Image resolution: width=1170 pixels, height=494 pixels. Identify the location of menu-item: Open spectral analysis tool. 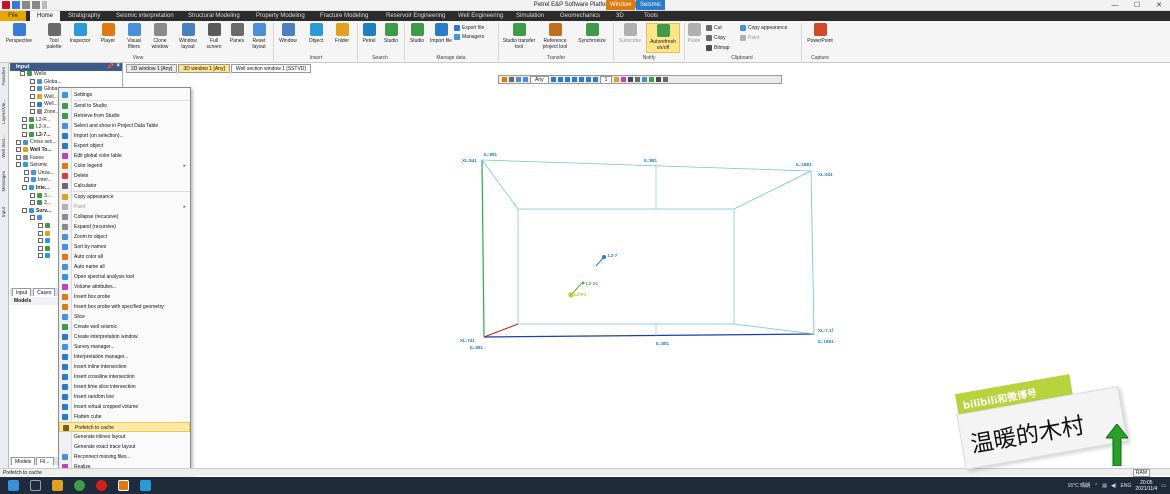
(124, 277).